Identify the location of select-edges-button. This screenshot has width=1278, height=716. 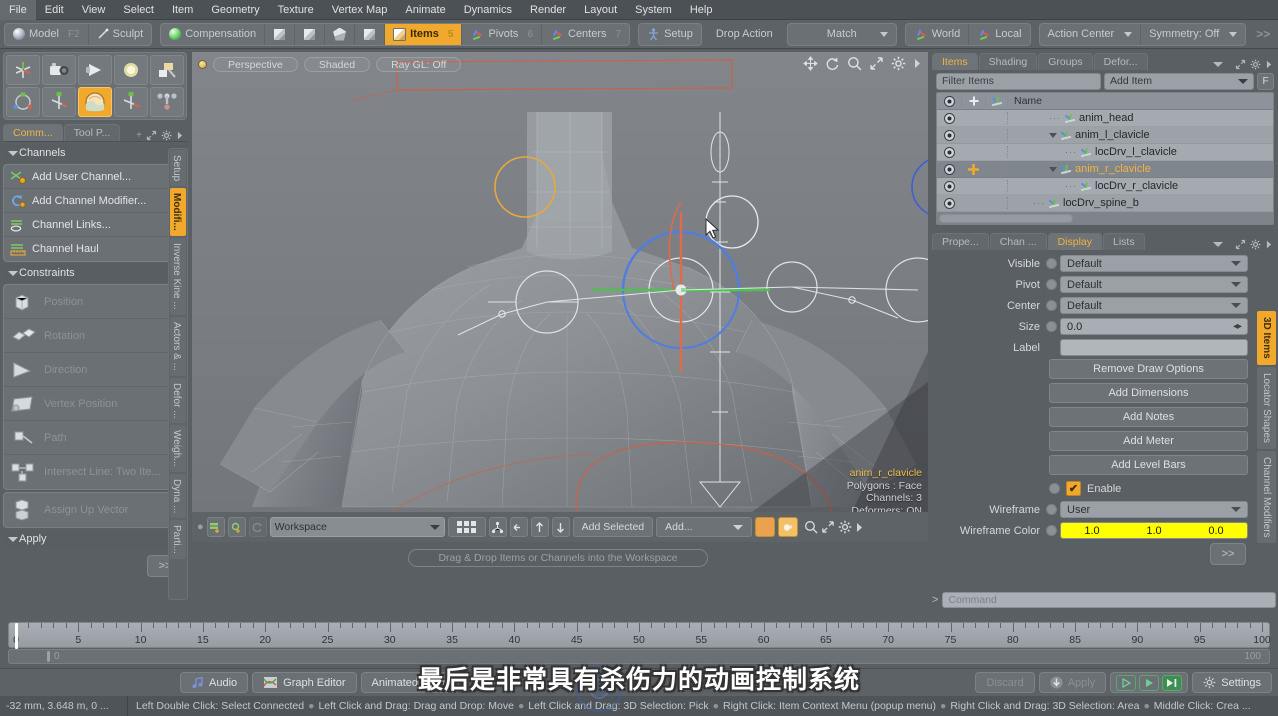
(310, 34).